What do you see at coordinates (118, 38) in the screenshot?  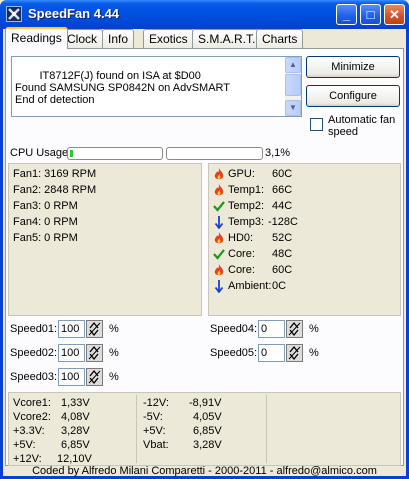 I see `tab-info: Info` at bounding box center [118, 38].